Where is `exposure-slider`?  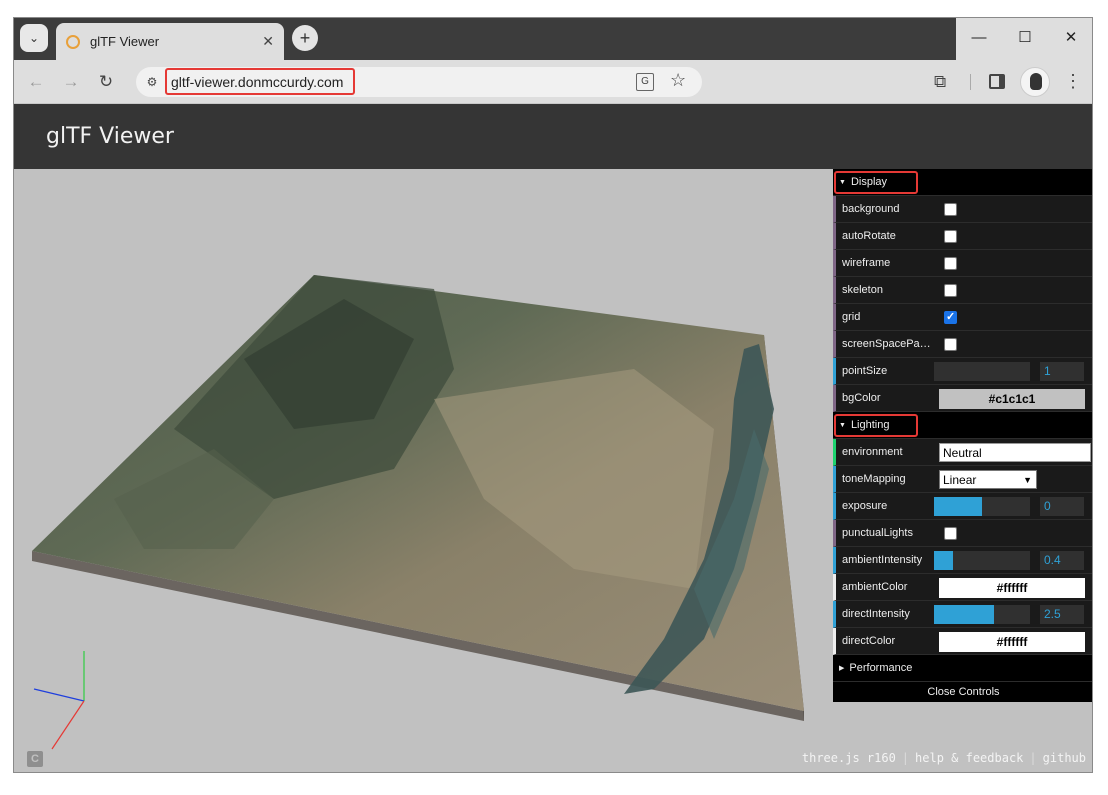 exposure-slider is located at coordinates (982, 506).